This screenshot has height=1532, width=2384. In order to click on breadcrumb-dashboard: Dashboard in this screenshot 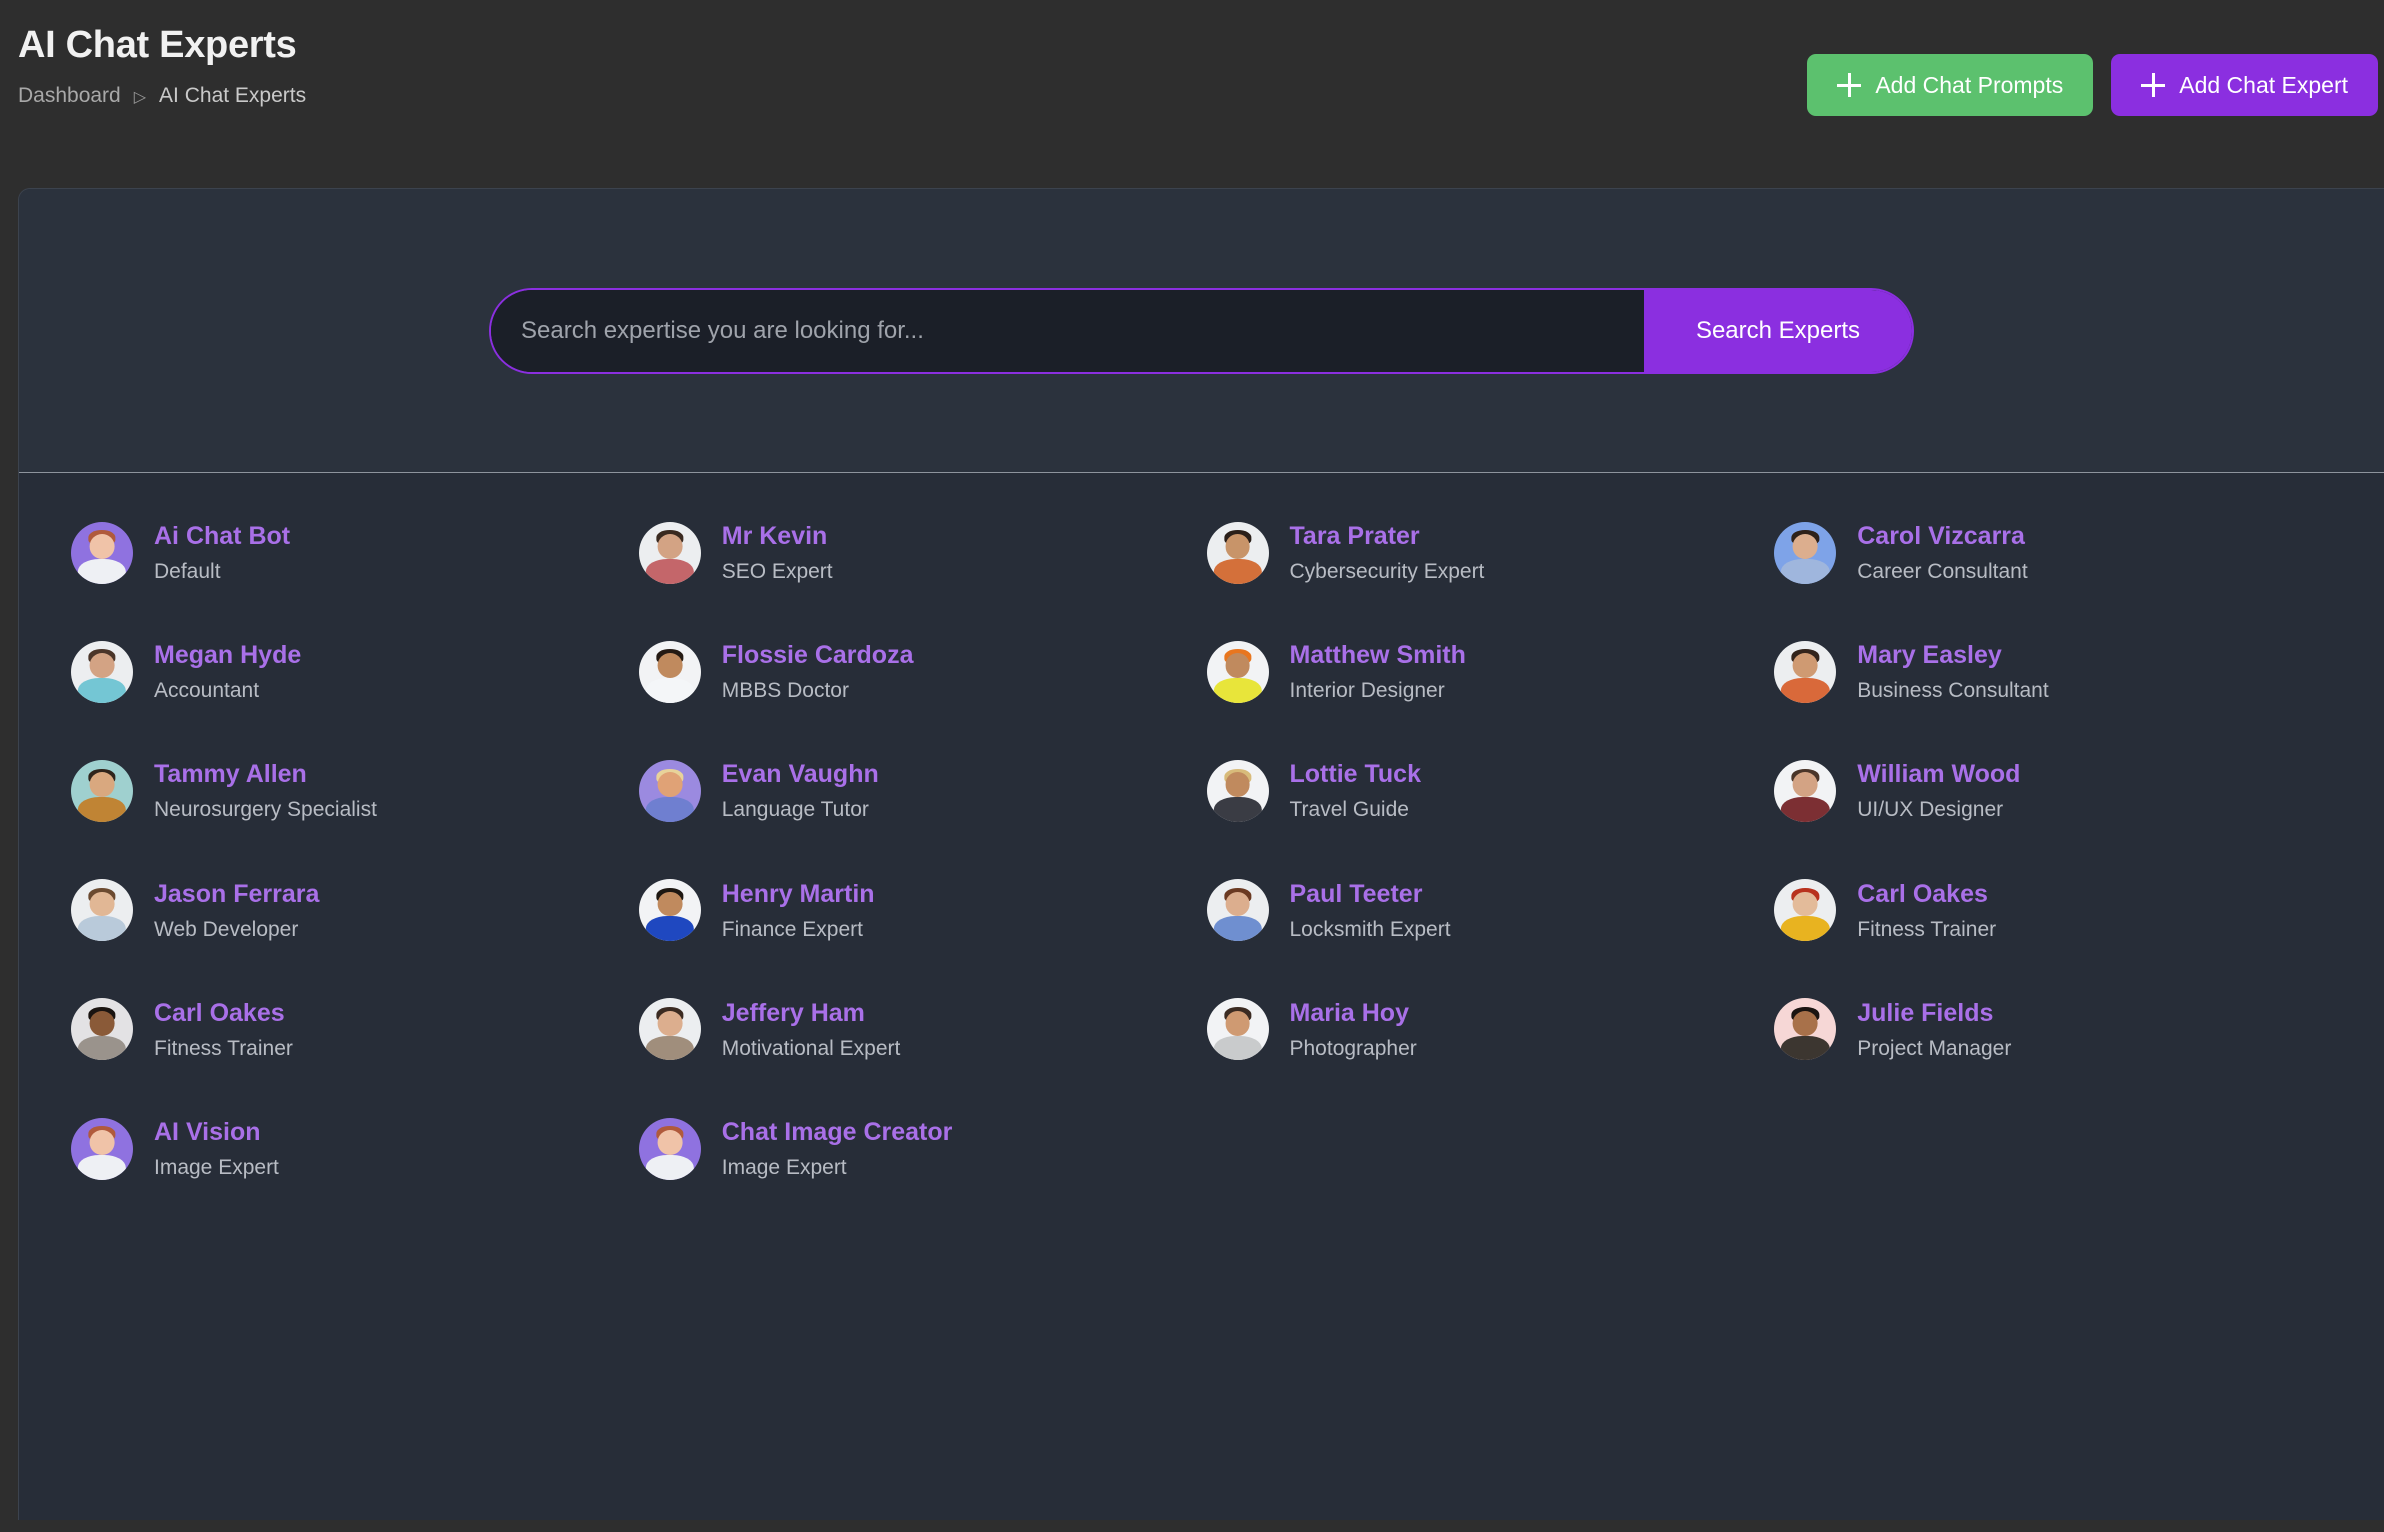, I will do `click(69, 96)`.